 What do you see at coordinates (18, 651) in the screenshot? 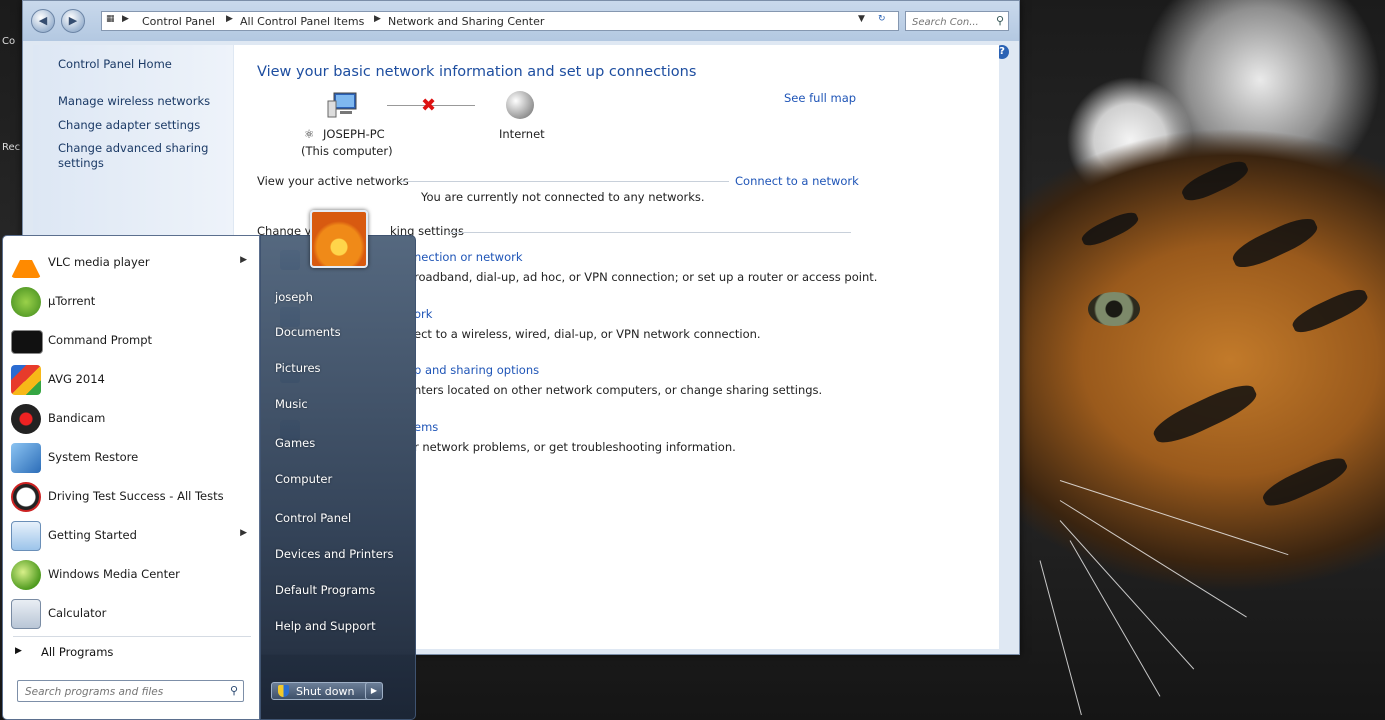
I see `all-programs-arrow-icon: ▶` at bounding box center [18, 651].